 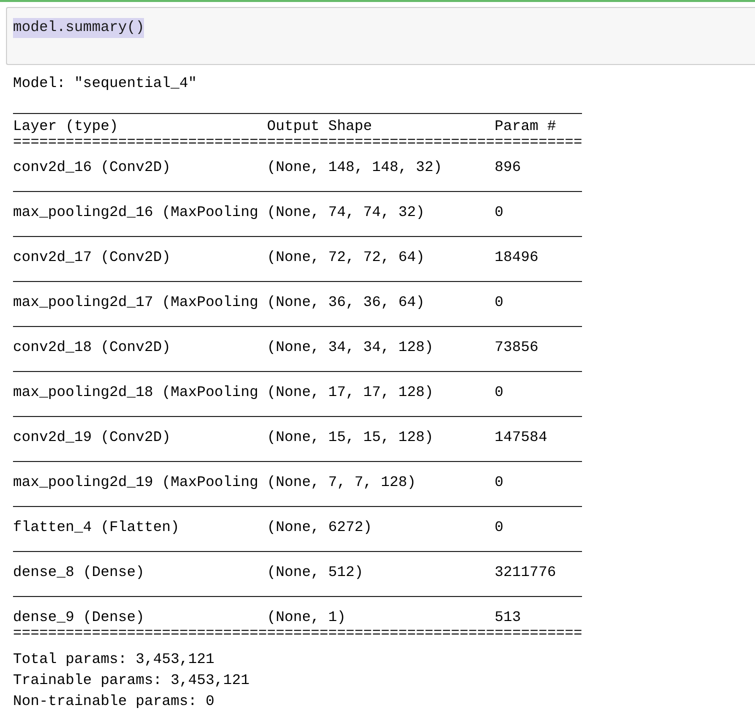 What do you see at coordinates (92, 168) in the screenshot?
I see `layer-cell-text: conv2d_16 (Conv2D)` at bounding box center [92, 168].